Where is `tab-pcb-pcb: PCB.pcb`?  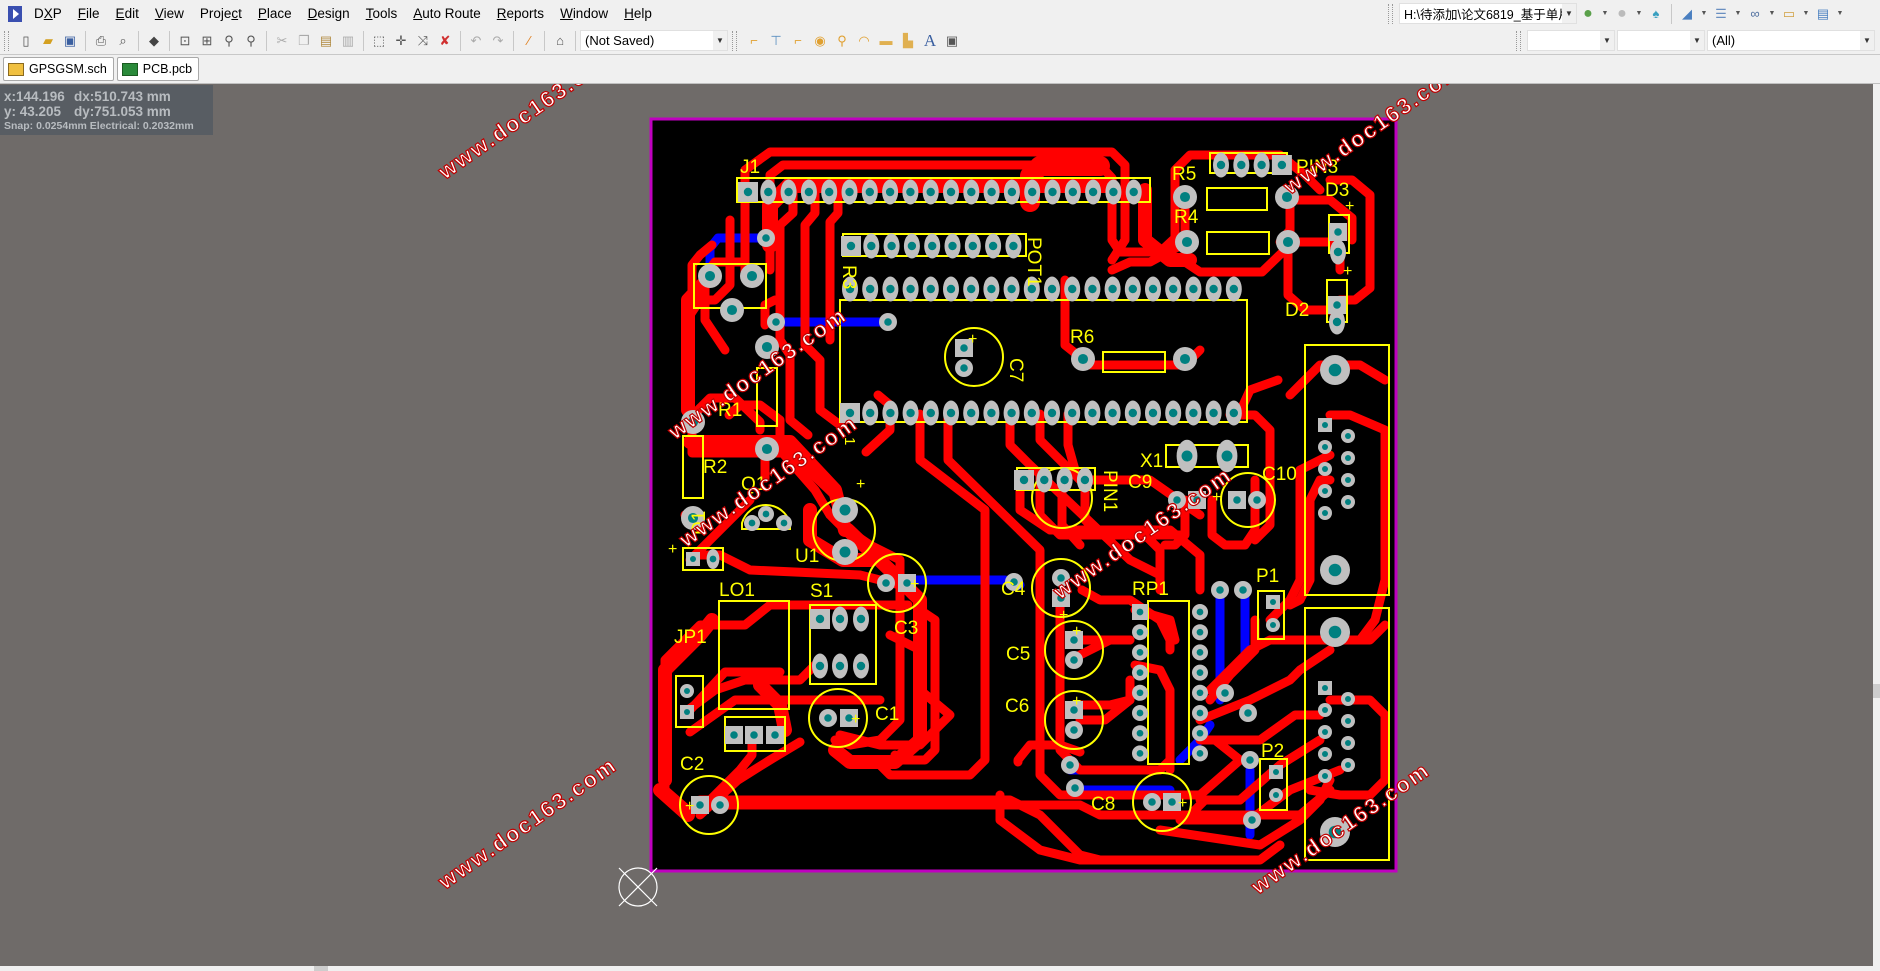 tab-pcb-pcb: PCB.pcb is located at coordinates (158, 69).